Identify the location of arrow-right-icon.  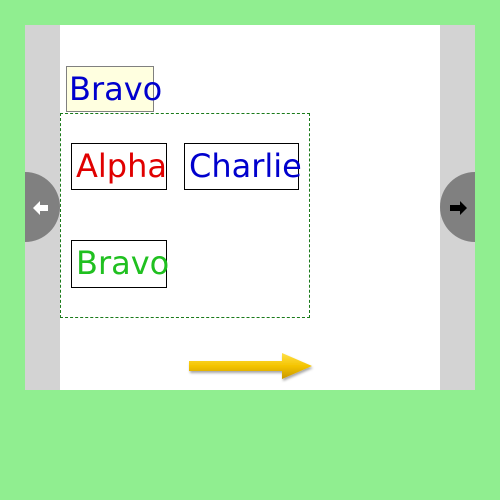
(458, 208).